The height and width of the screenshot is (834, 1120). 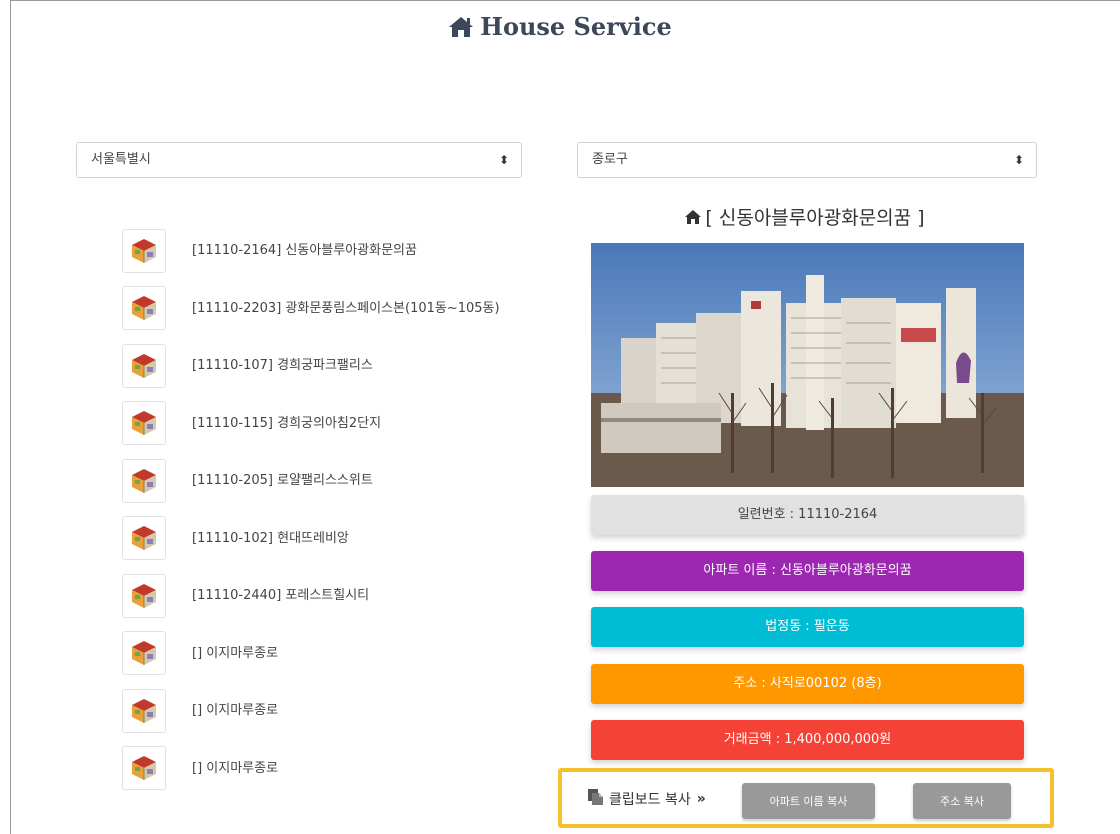 I want to click on copy-address-button: 주소 복사, so click(x=962, y=801).